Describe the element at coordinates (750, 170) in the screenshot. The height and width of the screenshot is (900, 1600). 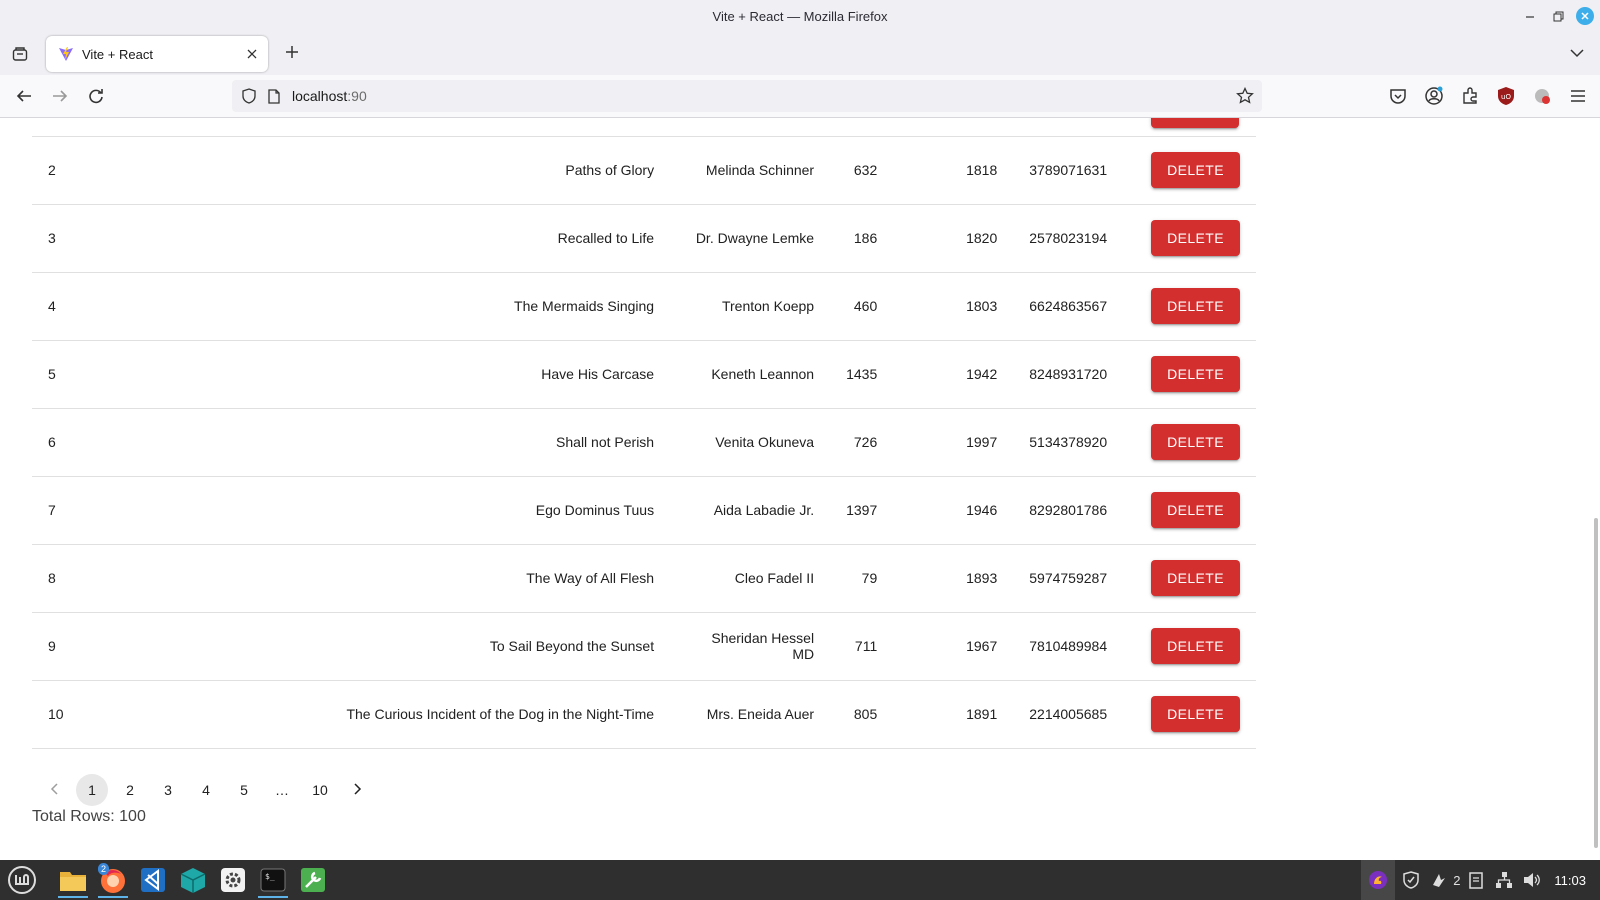
I see `cell-author: Melinda Schinner` at that location.